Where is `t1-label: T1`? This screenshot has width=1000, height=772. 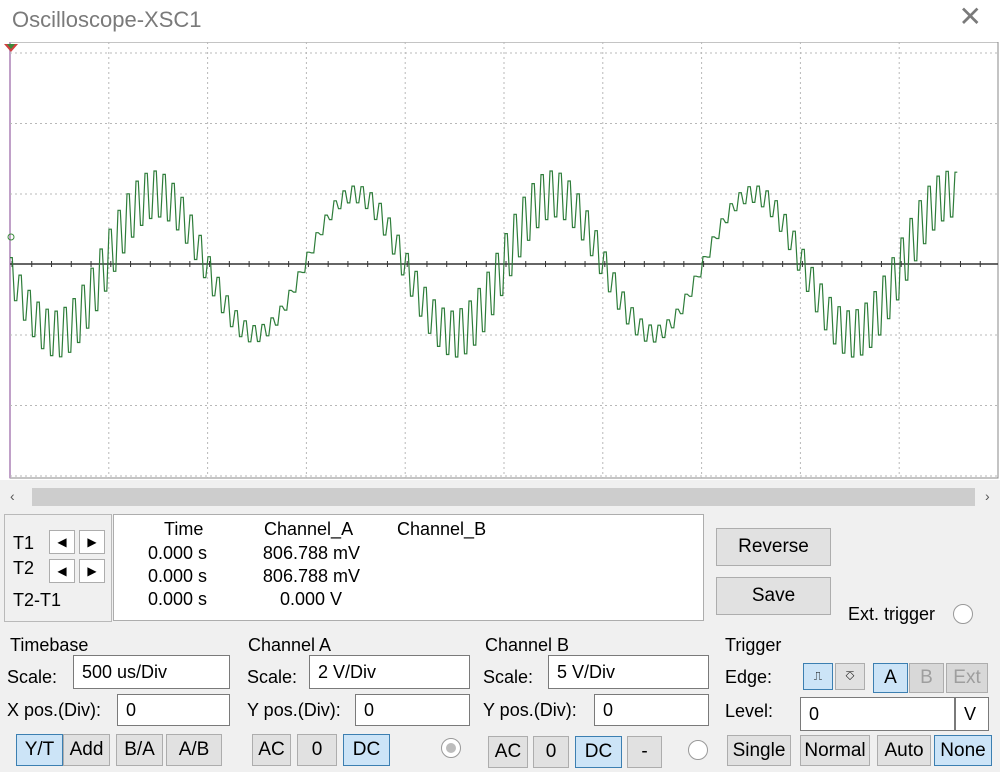
t1-label: T1 is located at coordinates (24, 543).